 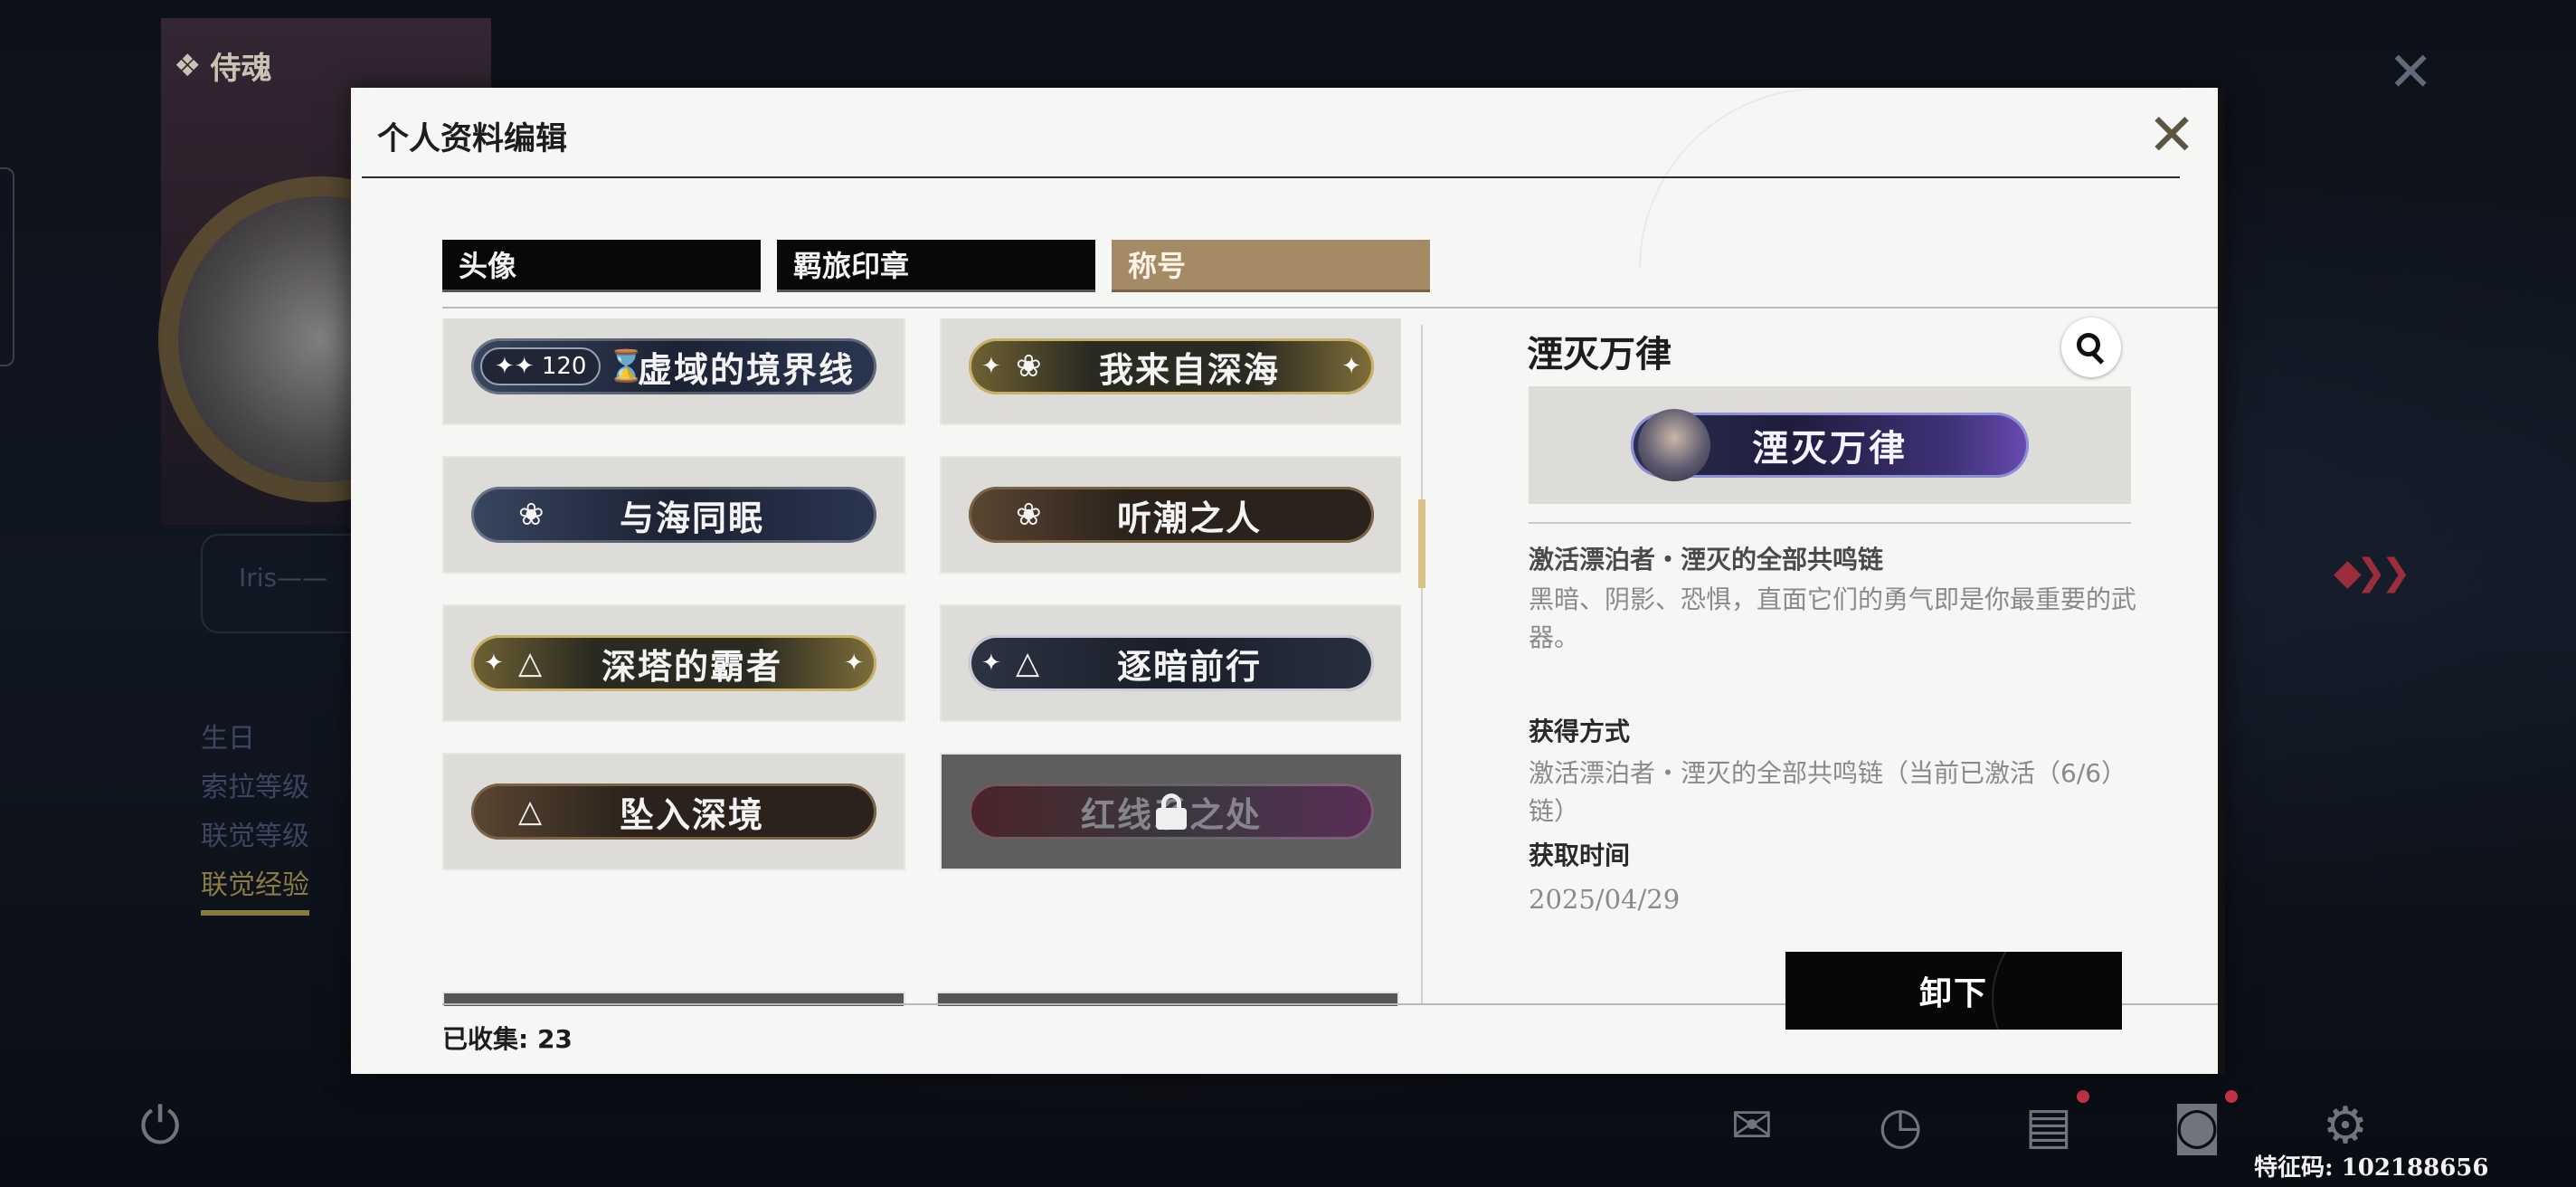 What do you see at coordinates (255, 888) in the screenshot?
I see `side-item-synesthesia-exp: 联觉经验` at bounding box center [255, 888].